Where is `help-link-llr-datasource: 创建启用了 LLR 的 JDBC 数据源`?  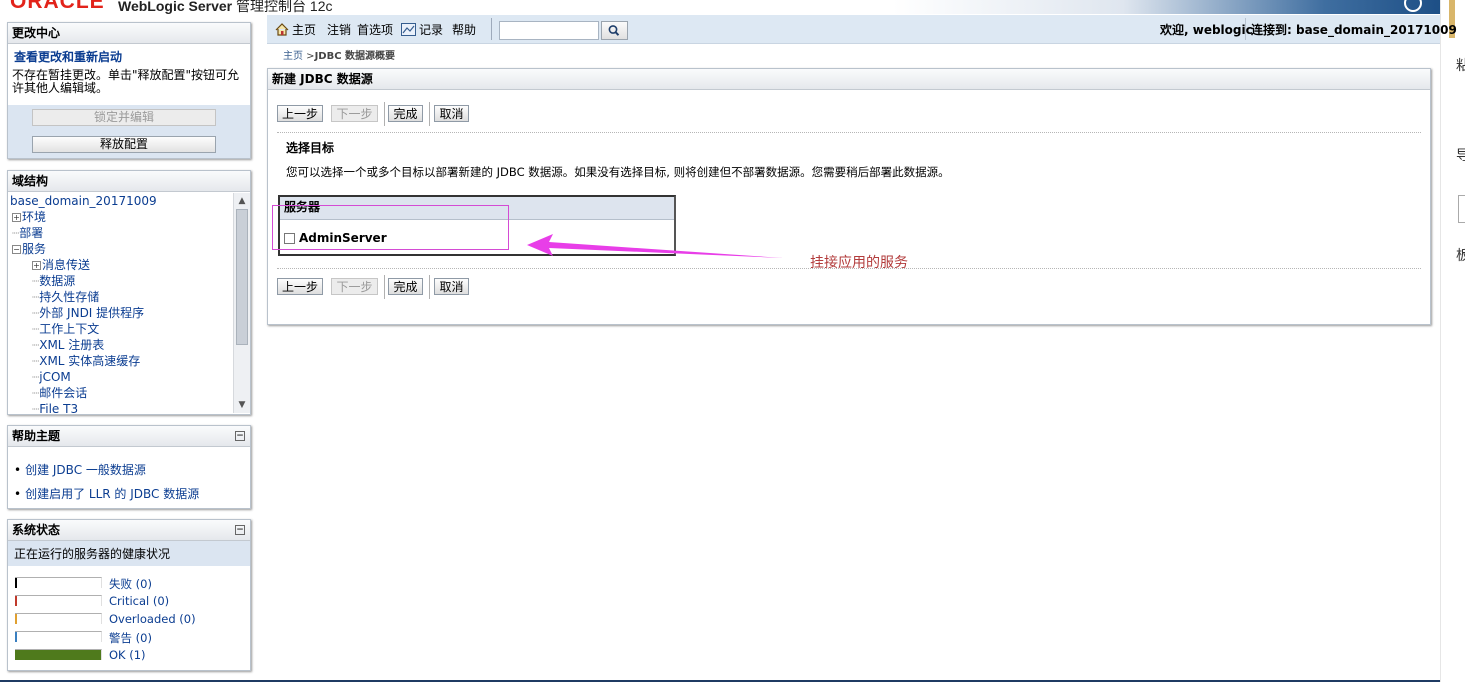
help-link-llr-datasource: 创建启用了 LLR 的 JDBC 数据源 is located at coordinates (112, 494).